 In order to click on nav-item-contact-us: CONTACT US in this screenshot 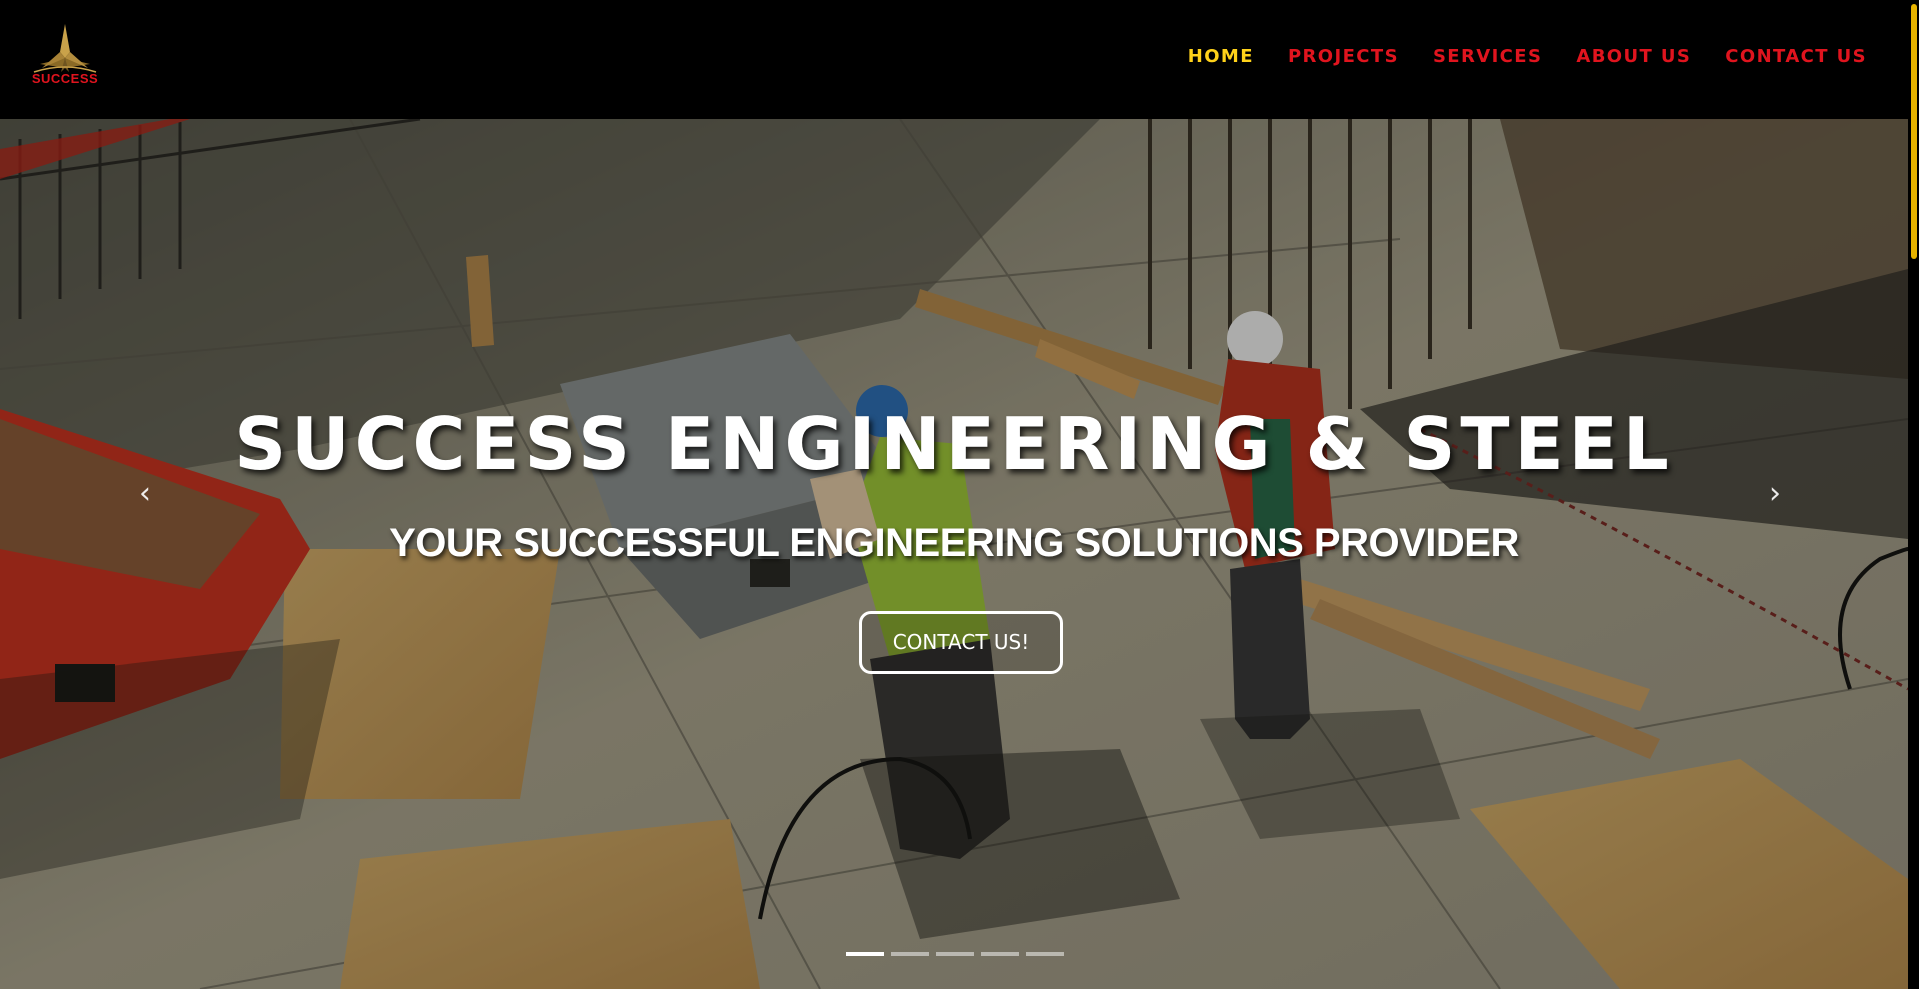, I will do `click(1796, 56)`.